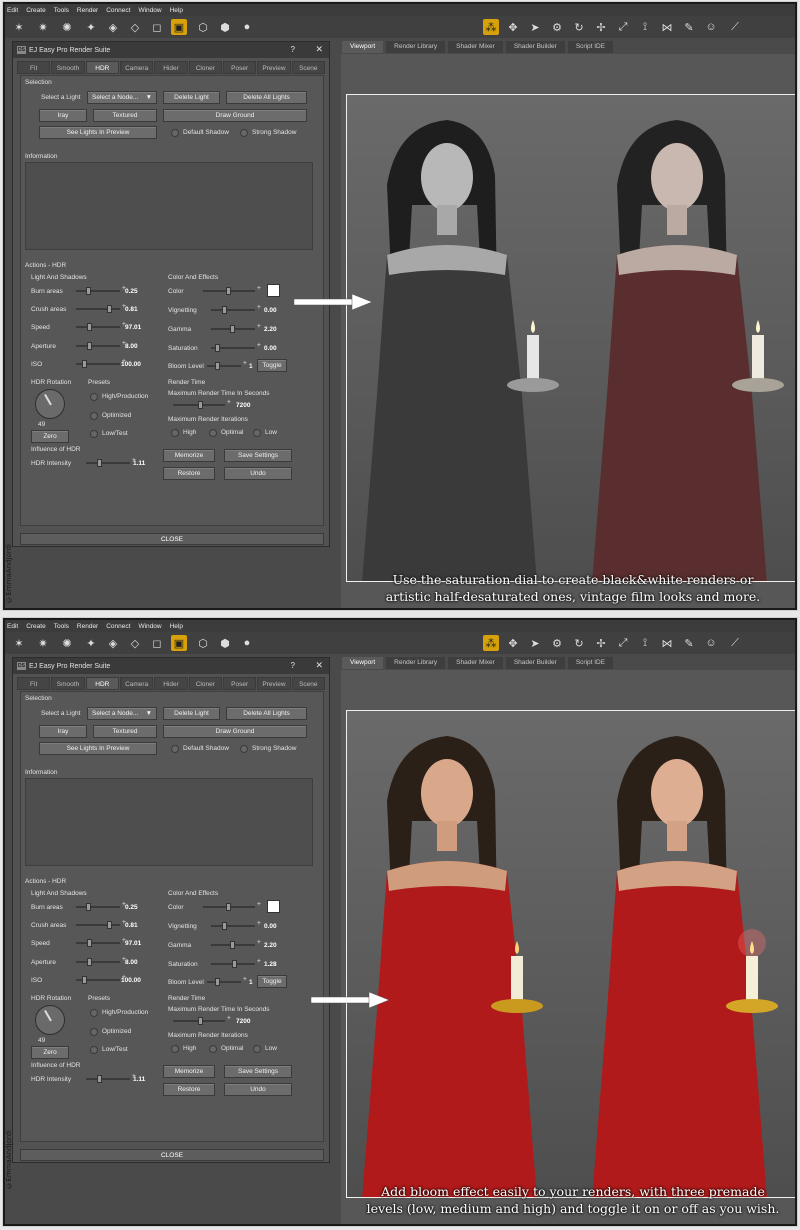 This screenshot has height=1230, width=800. Describe the element at coordinates (101, 906) in the screenshot. I see `burn-areas-slider: +` at that location.